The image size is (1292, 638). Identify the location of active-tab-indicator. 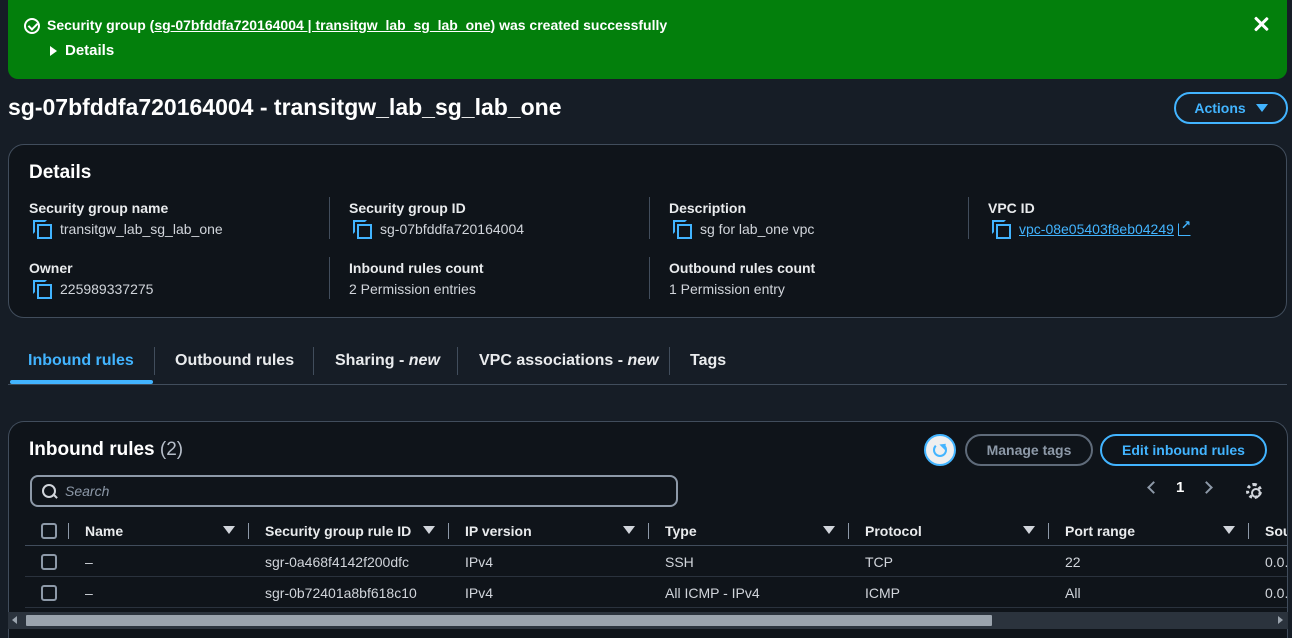
(81, 382).